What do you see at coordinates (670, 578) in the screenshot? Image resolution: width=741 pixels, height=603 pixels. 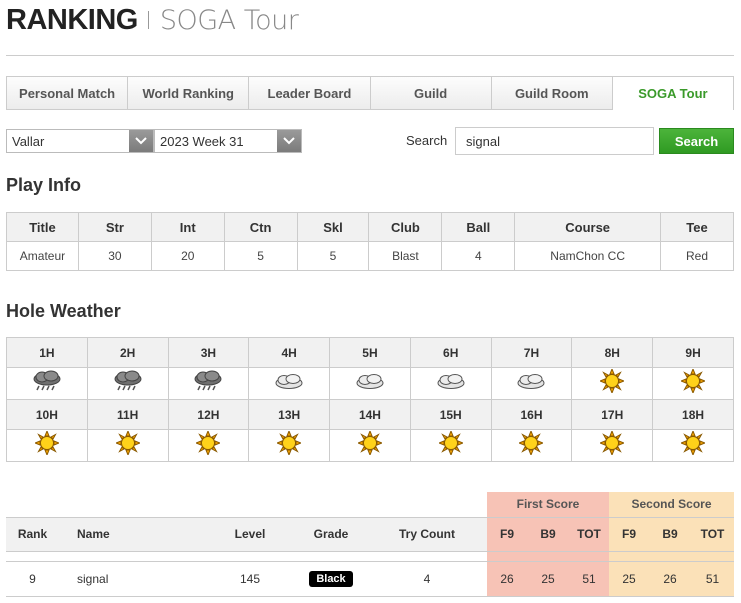 I see `second-b9-cell: 26` at bounding box center [670, 578].